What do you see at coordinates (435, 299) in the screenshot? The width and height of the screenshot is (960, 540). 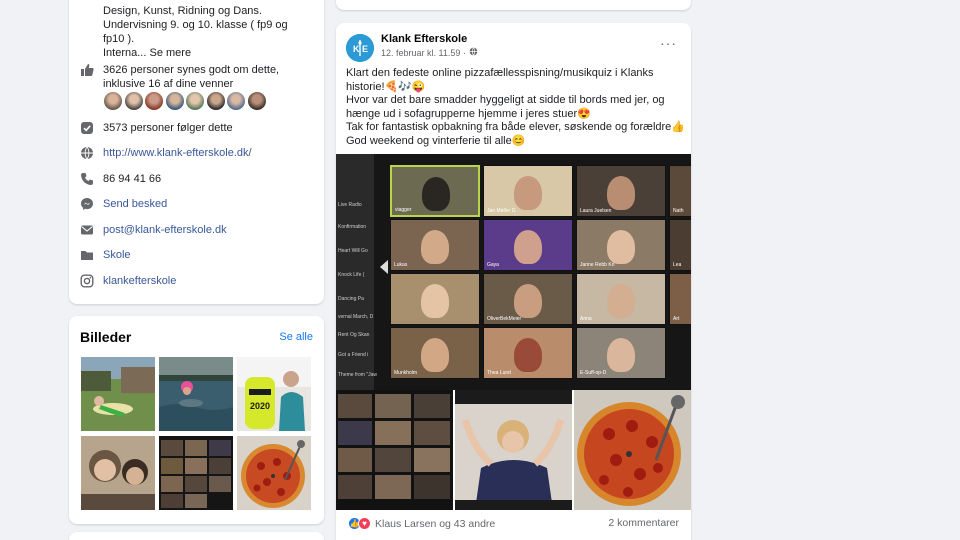 I see `video-tile` at bounding box center [435, 299].